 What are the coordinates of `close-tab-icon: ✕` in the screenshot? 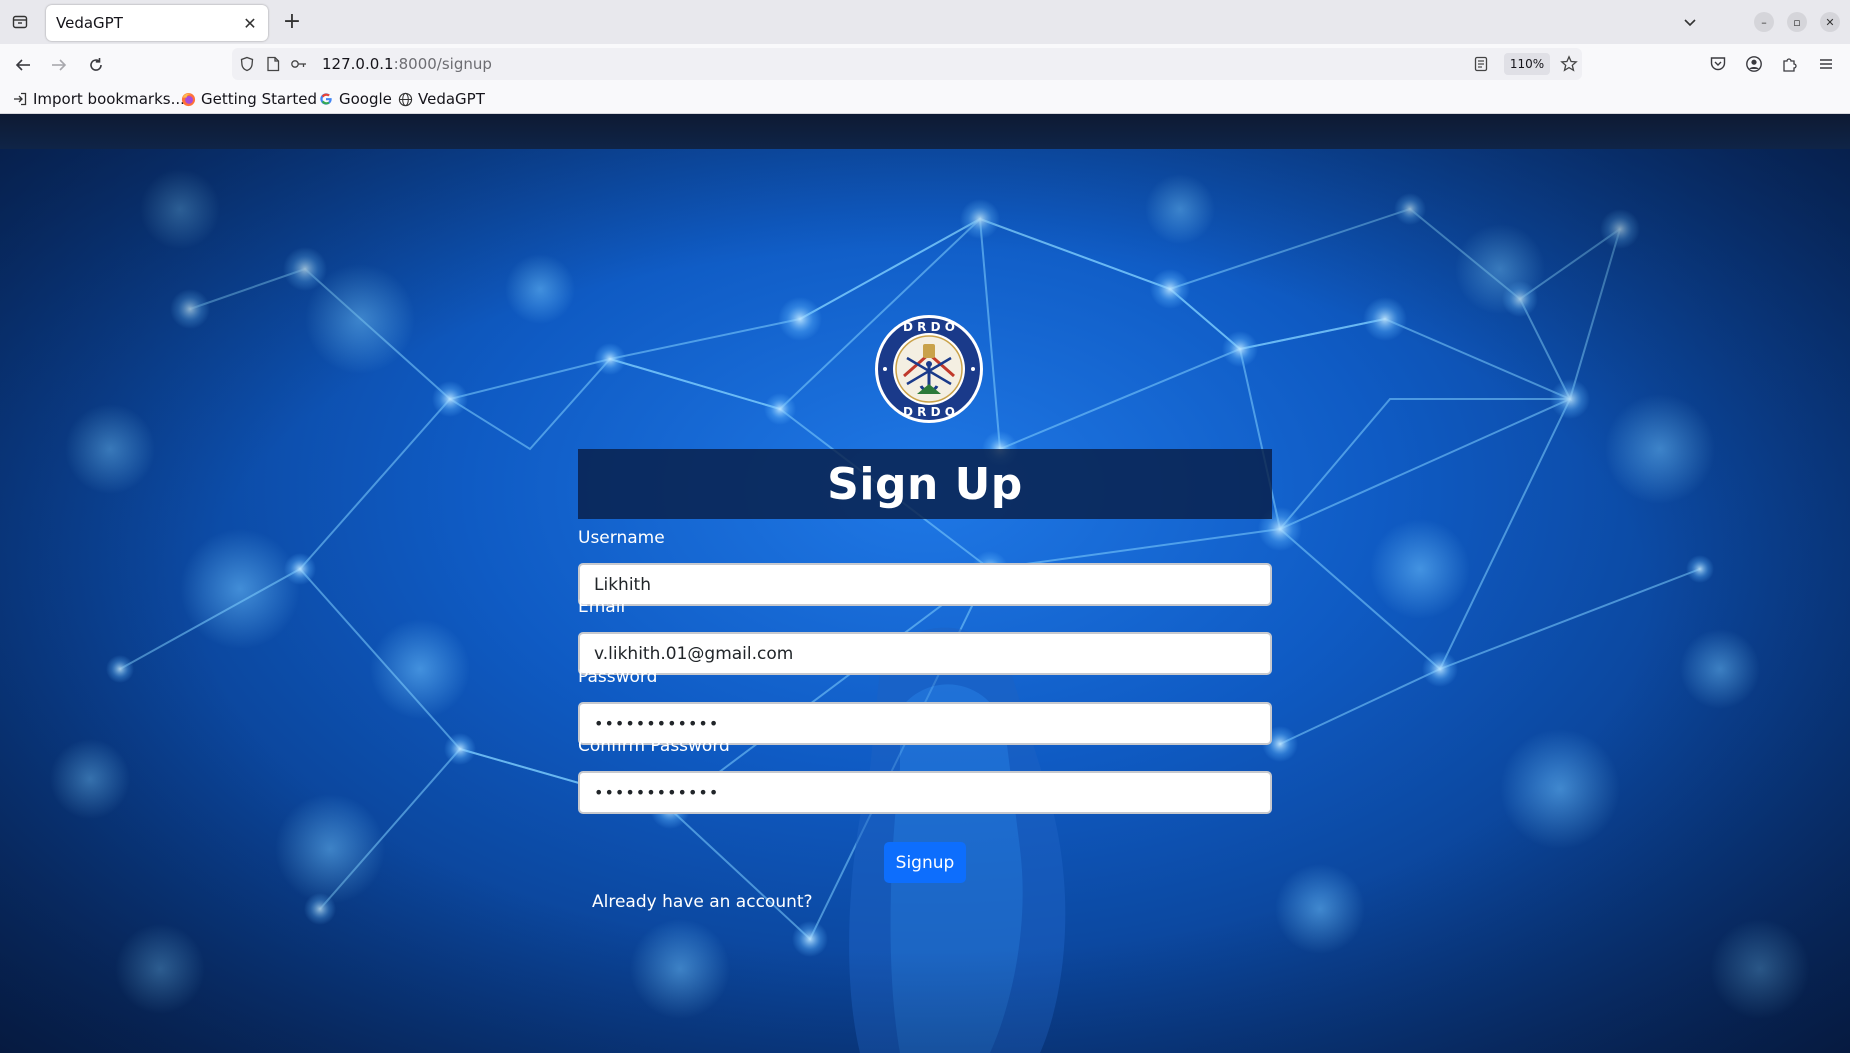 It's located at (250, 23).